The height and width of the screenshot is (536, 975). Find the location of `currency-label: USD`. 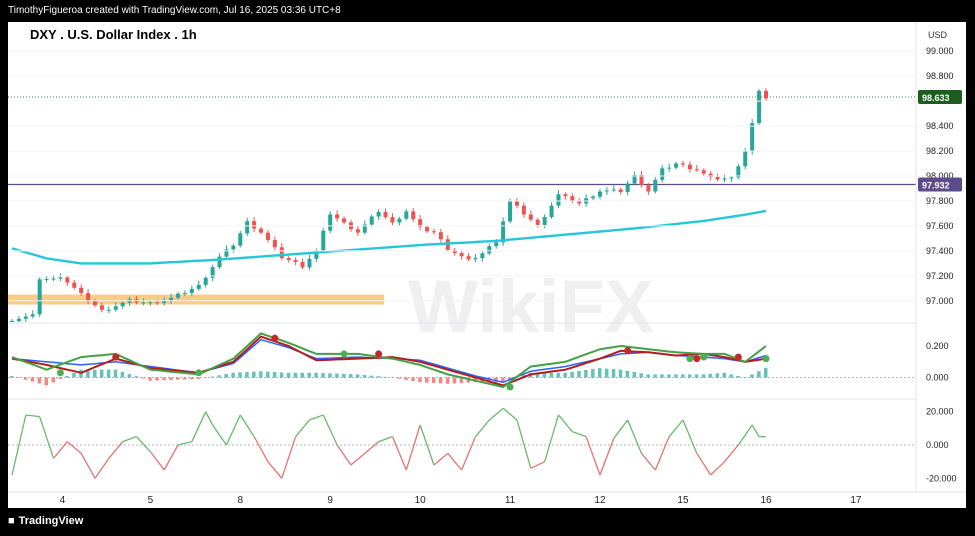

currency-label: USD is located at coordinates (938, 35).